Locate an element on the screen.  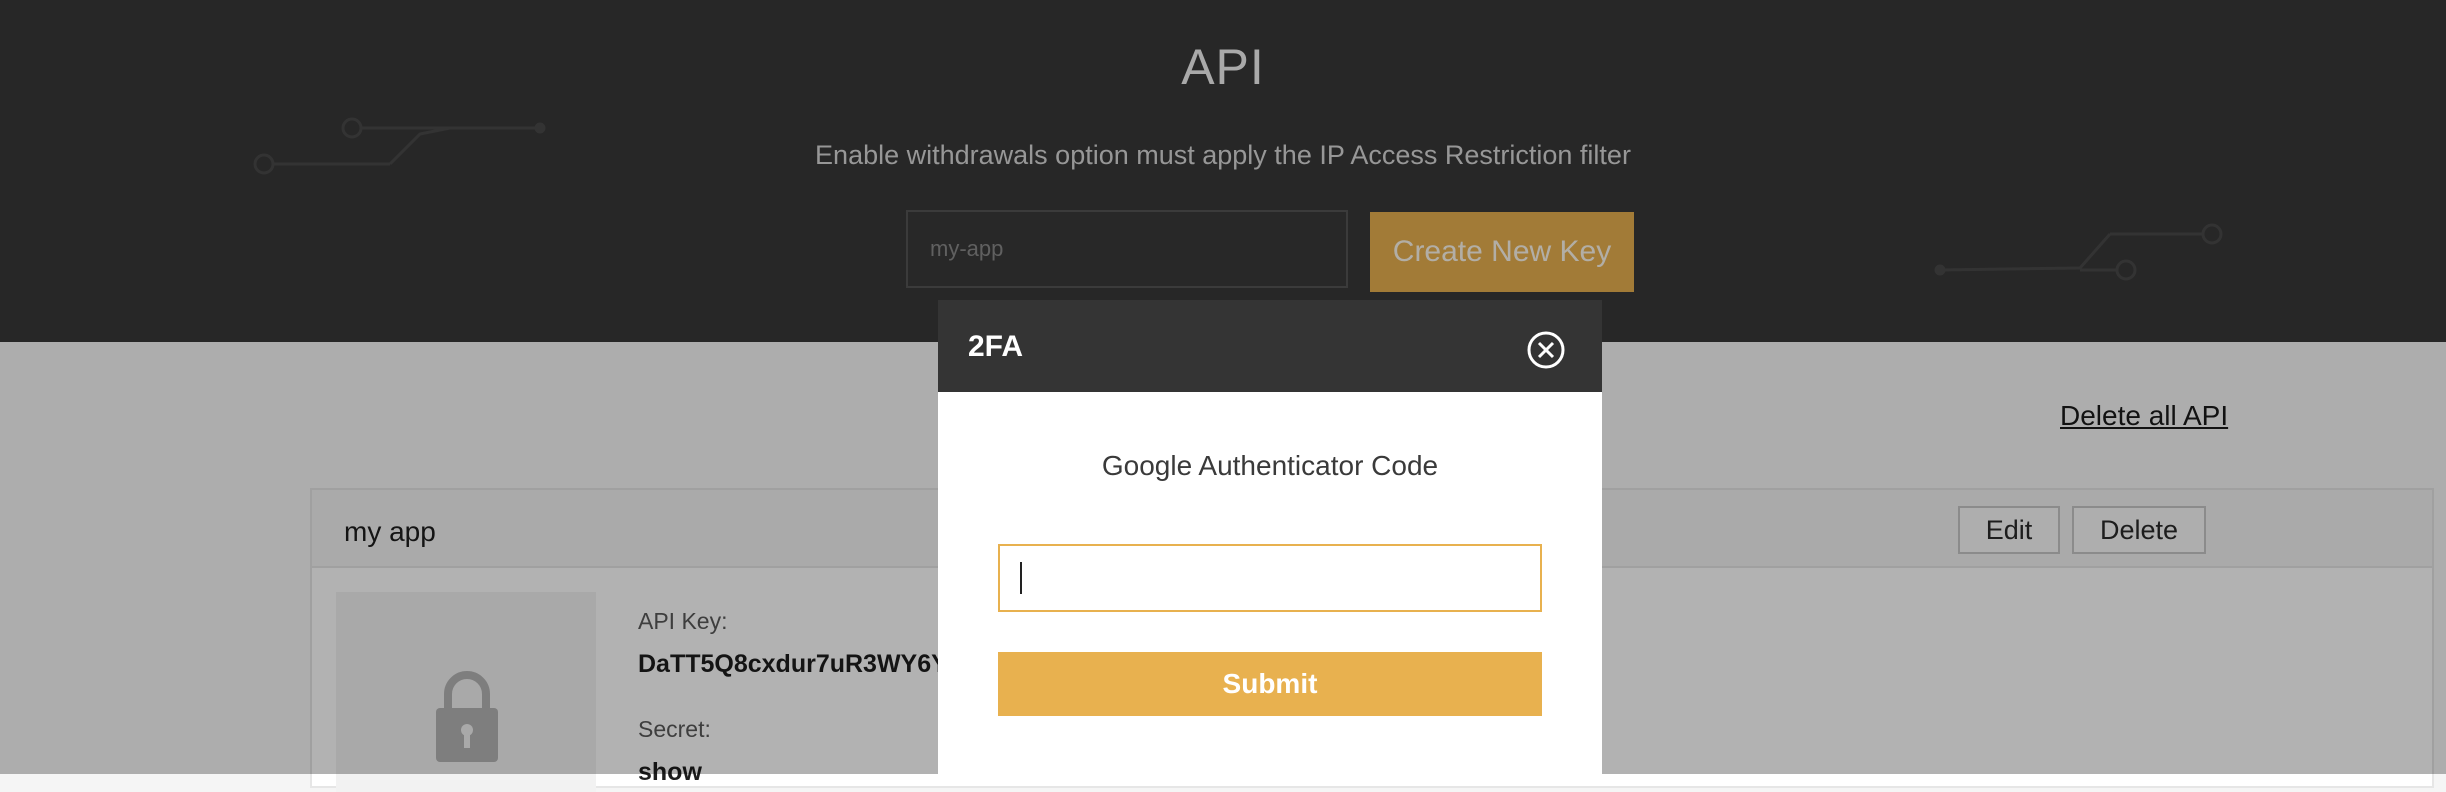
modal-title: 2FA is located at coordinates (996, 346).